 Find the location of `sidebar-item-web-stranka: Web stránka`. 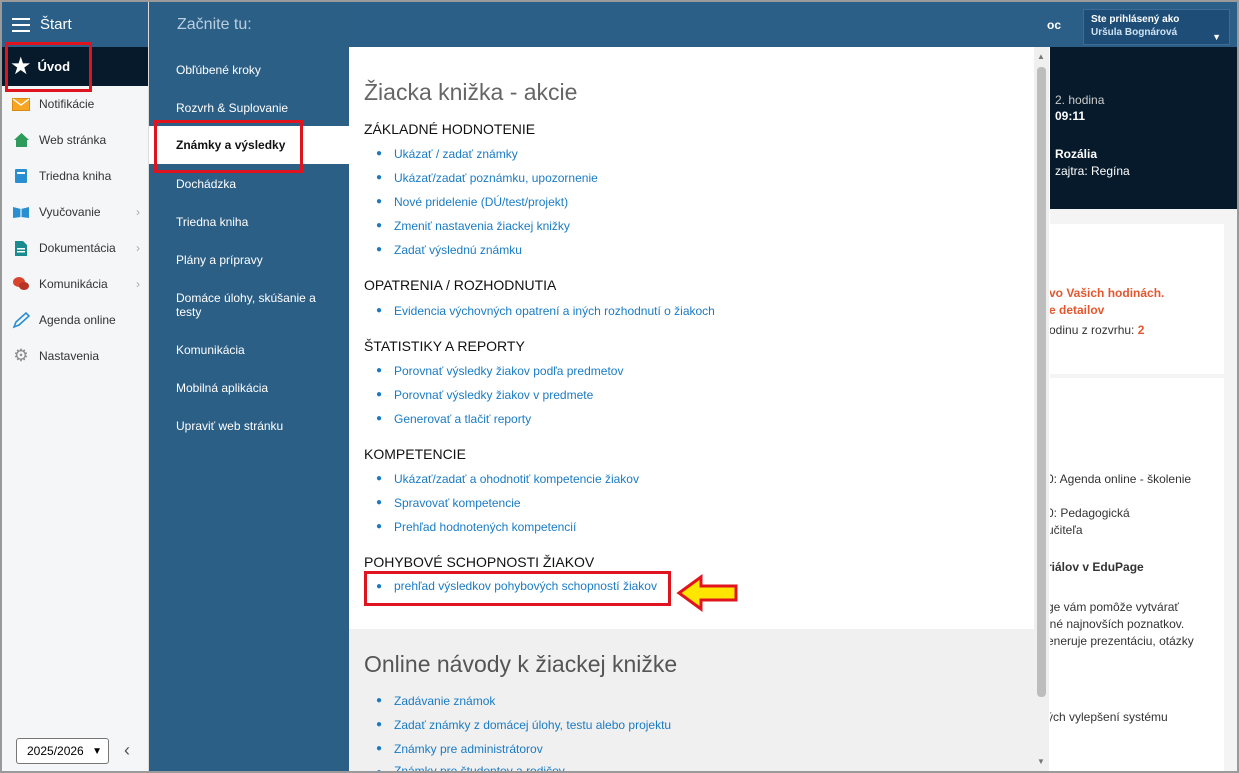

sidebar-item-web-stranka: Web stránka is located at coordinates (75, 140).